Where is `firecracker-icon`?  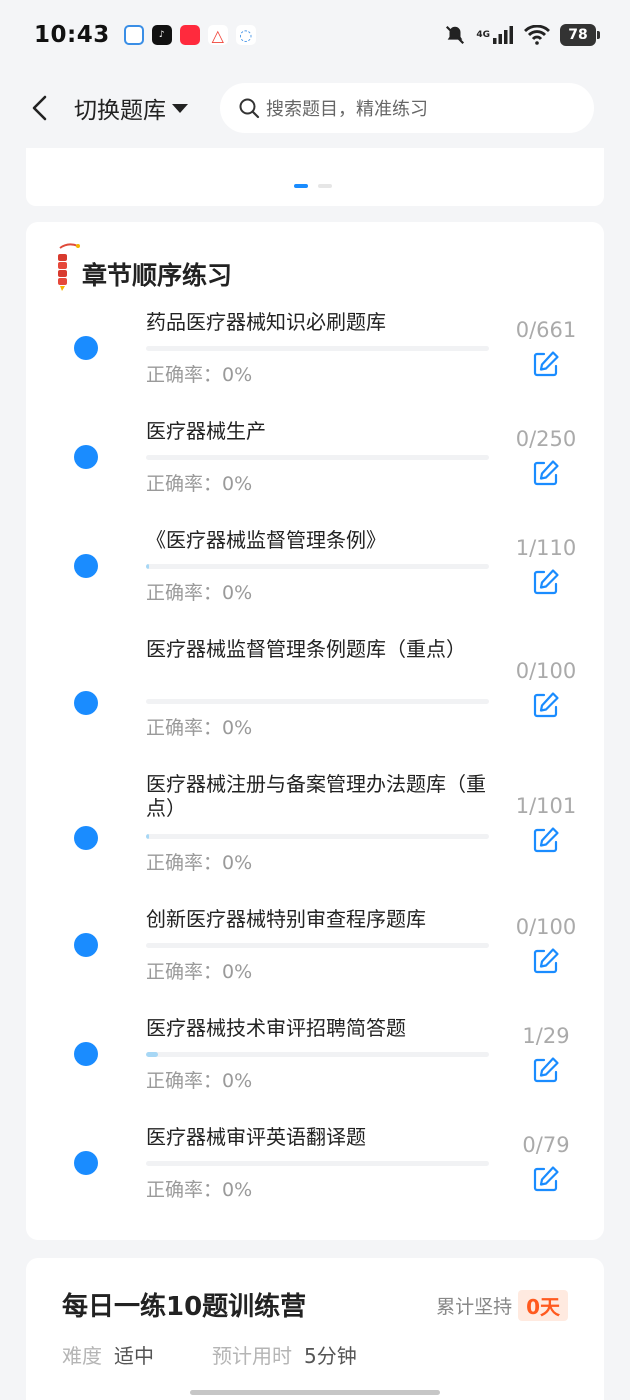 firecracker-icon is located at coordinates (69, 267).